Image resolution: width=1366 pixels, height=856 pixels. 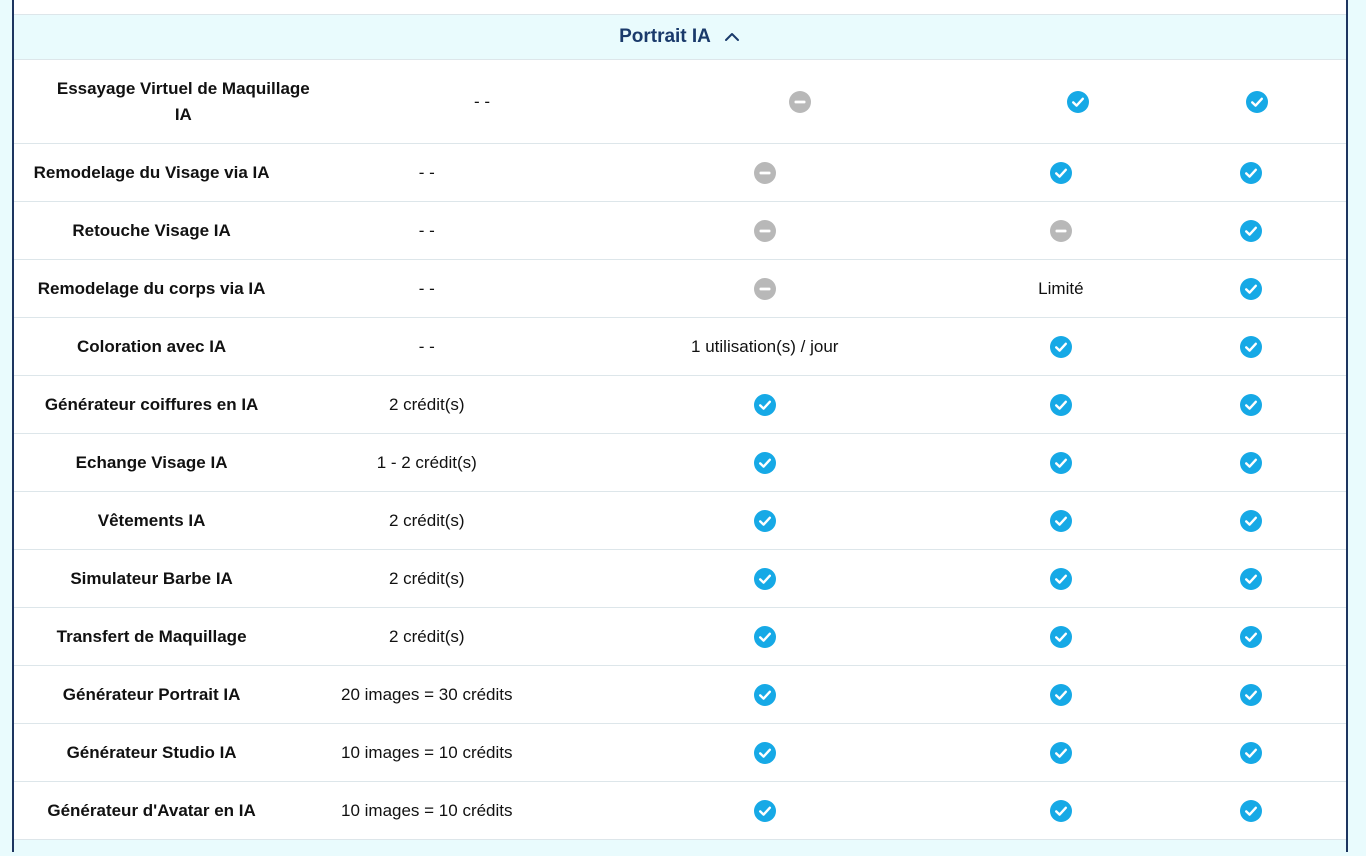 What do you see at coordinates (151, 578) in the screenshot?
I see `feature-name: Simulateur Barbe IA` at bounding box center [151, 578].